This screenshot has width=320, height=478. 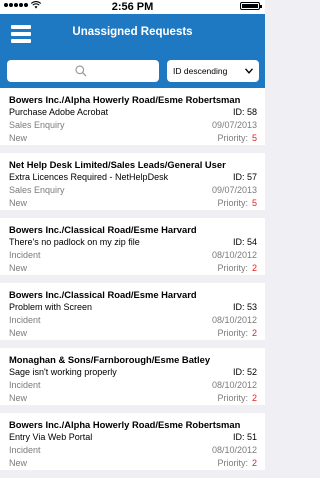 I want to click on search-toolbar: ID descending, so click(x=132, y=71).